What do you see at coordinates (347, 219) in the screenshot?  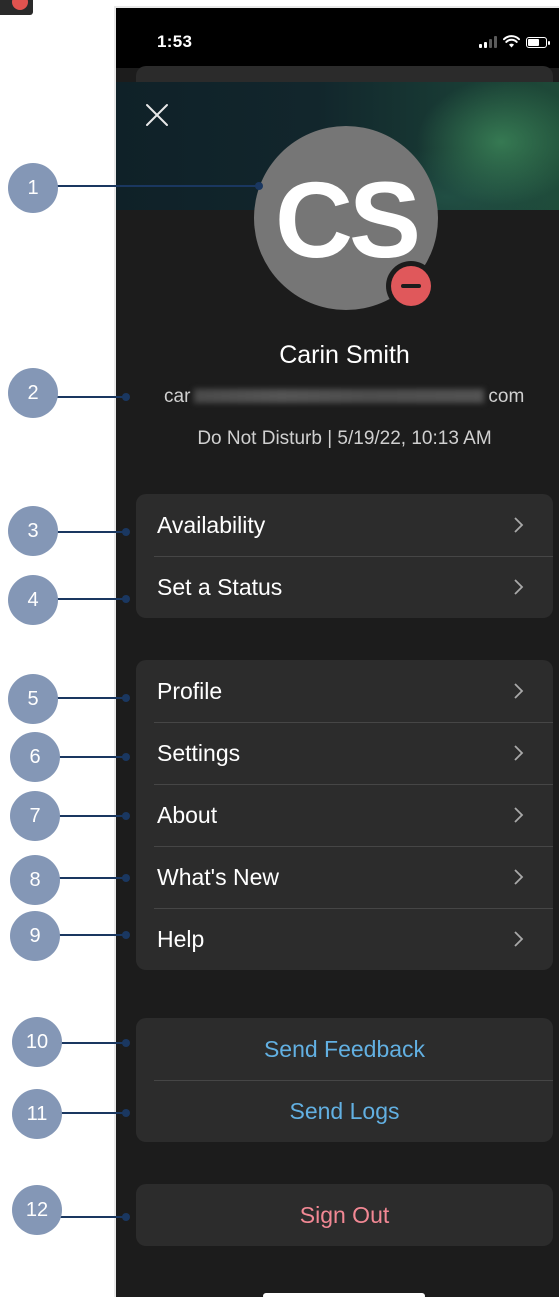 I see `avatar-initials: CS` at bounding box center [347, 219].